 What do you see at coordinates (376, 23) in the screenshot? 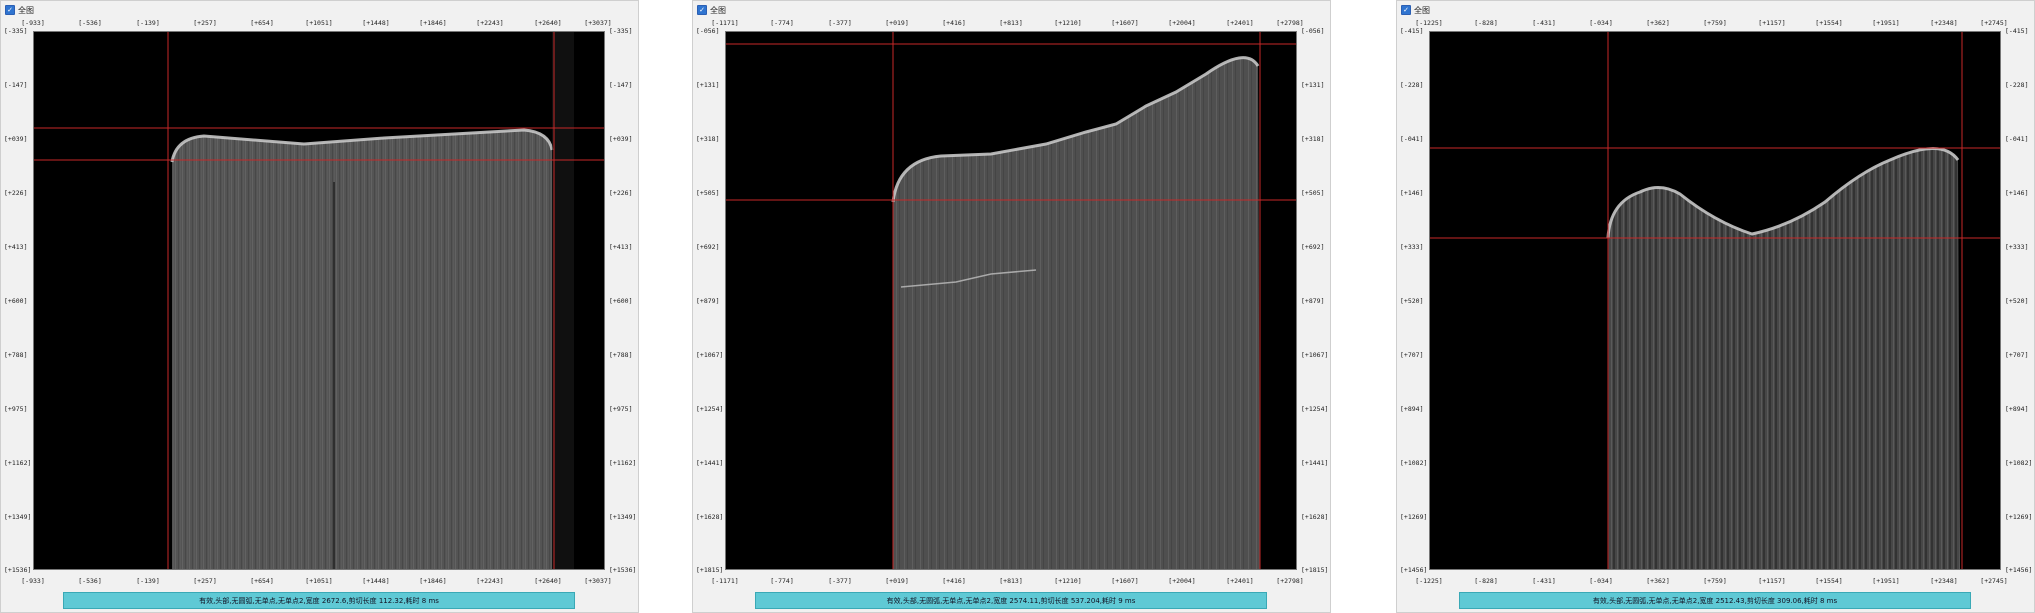
I see `x-tick: [+1448]` at bounding box center [376, 23].